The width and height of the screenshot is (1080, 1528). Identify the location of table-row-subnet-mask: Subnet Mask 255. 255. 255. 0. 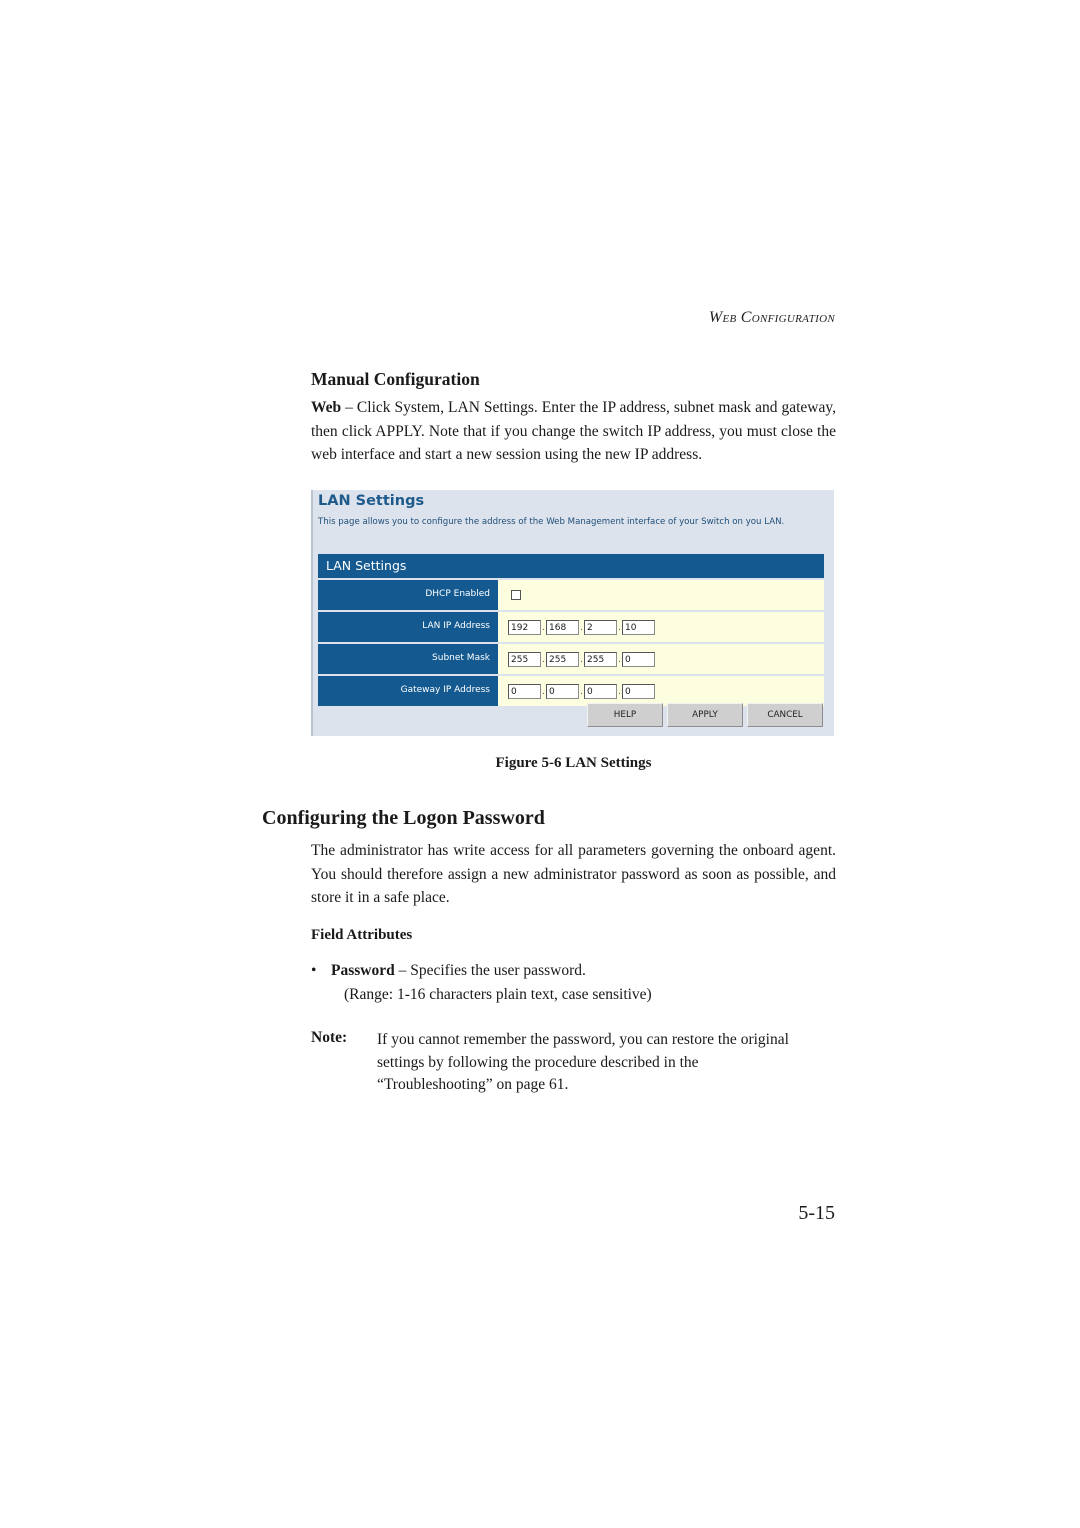
(571, 658).